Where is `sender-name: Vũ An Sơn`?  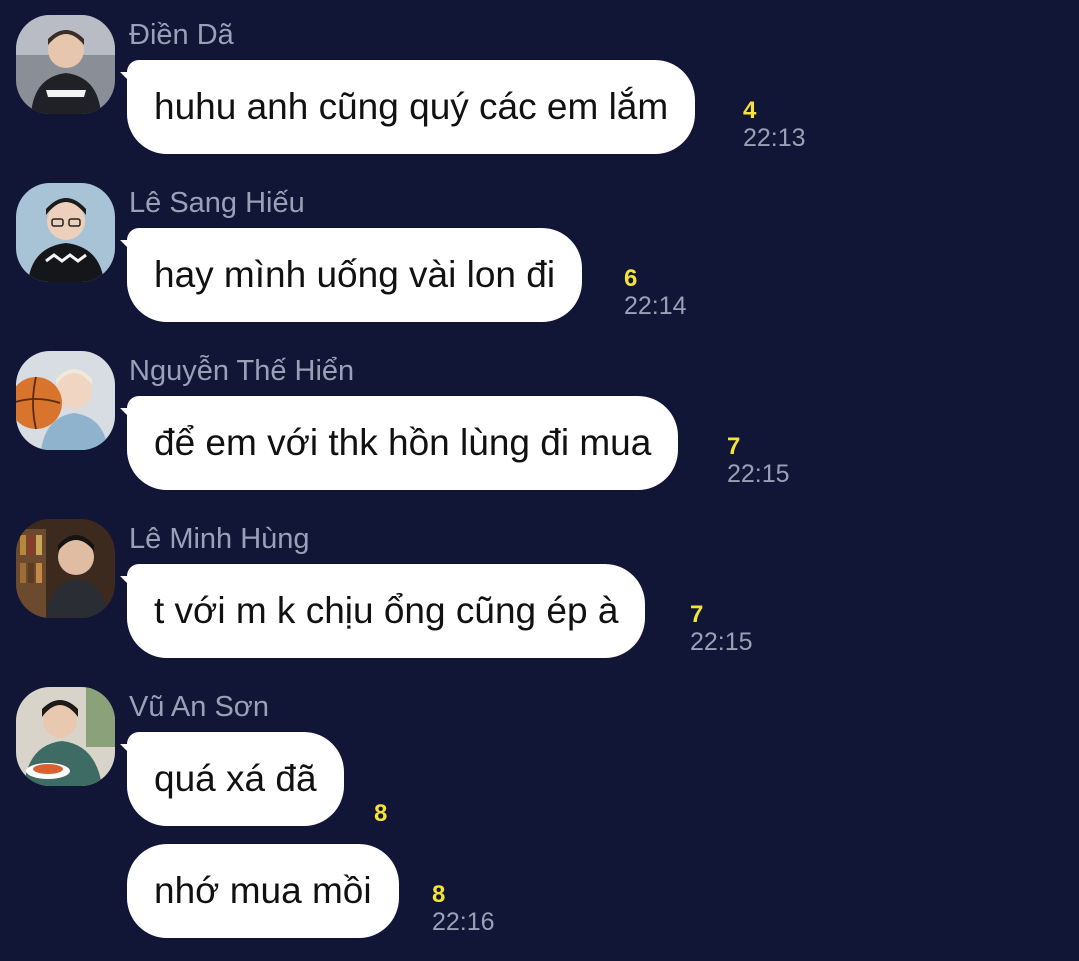 sender-name: Vũ An Sơn is located at coordinates (199, 707).